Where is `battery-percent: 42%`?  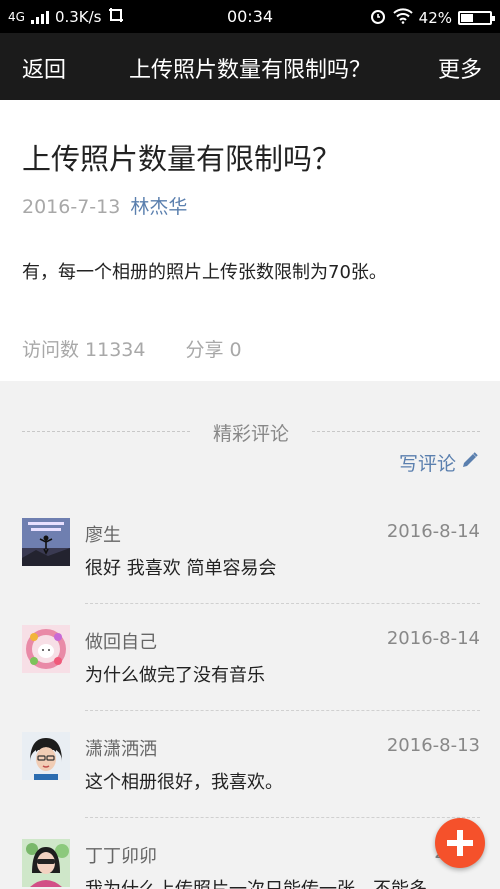
battery-percent: 42% is located at coordinates (435, 18).